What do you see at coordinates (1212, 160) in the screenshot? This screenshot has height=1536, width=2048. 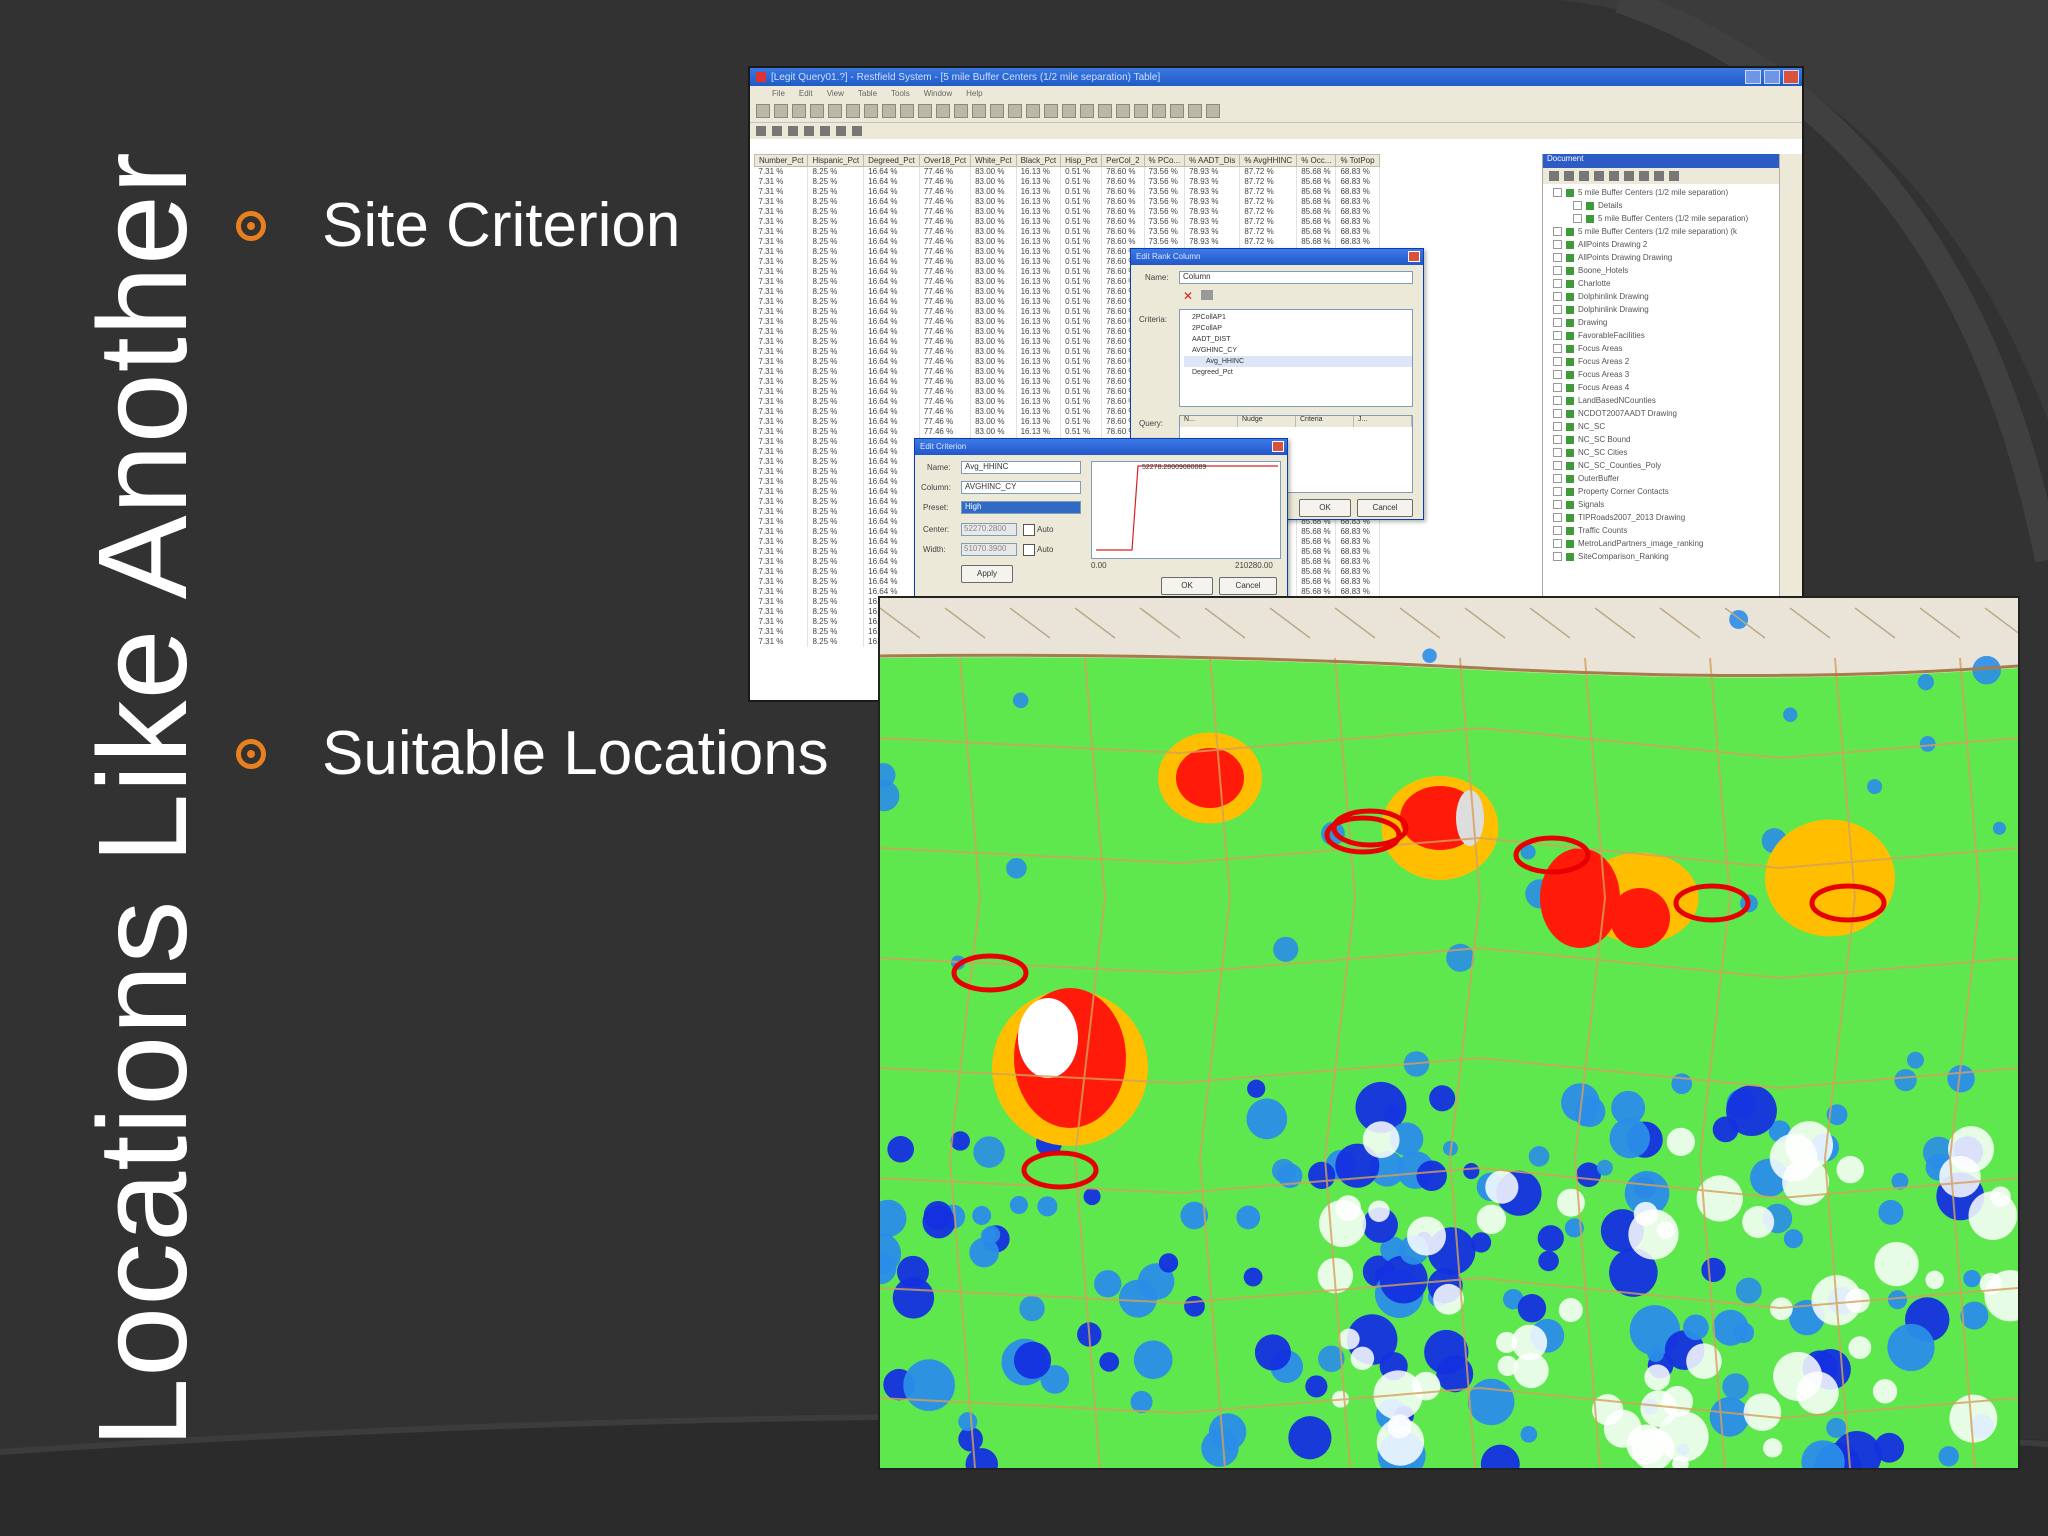 I see `column-header: % AADT_Dis` at bounding box center [1212, 160].